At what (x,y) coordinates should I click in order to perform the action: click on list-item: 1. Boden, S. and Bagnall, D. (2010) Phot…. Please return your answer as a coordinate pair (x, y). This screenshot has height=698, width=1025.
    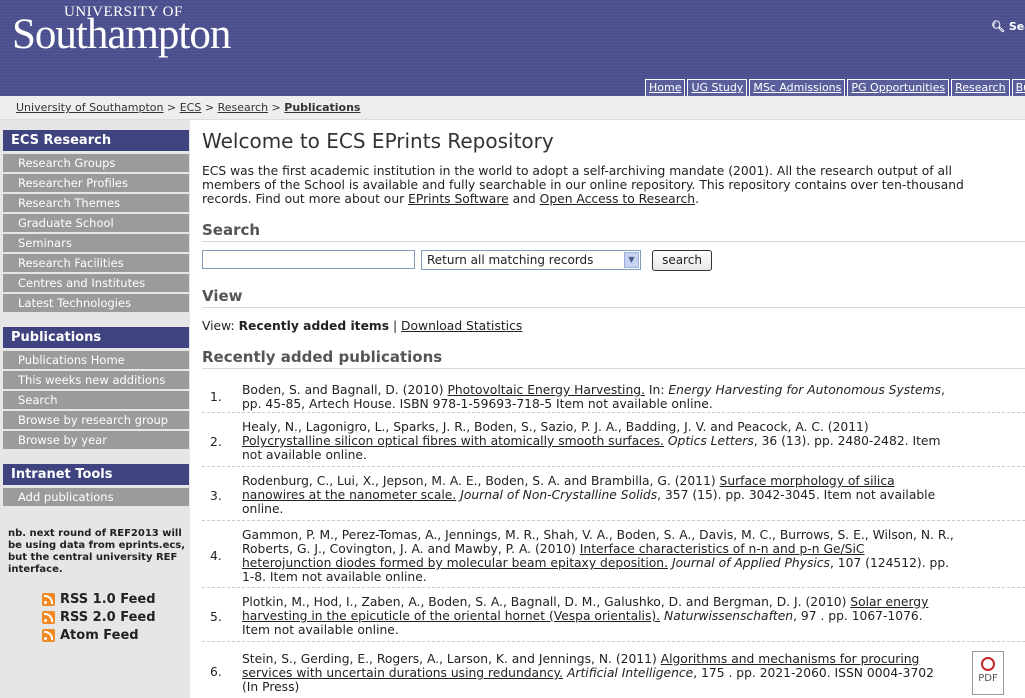
    Looking at the image, I should click on (613, 394).